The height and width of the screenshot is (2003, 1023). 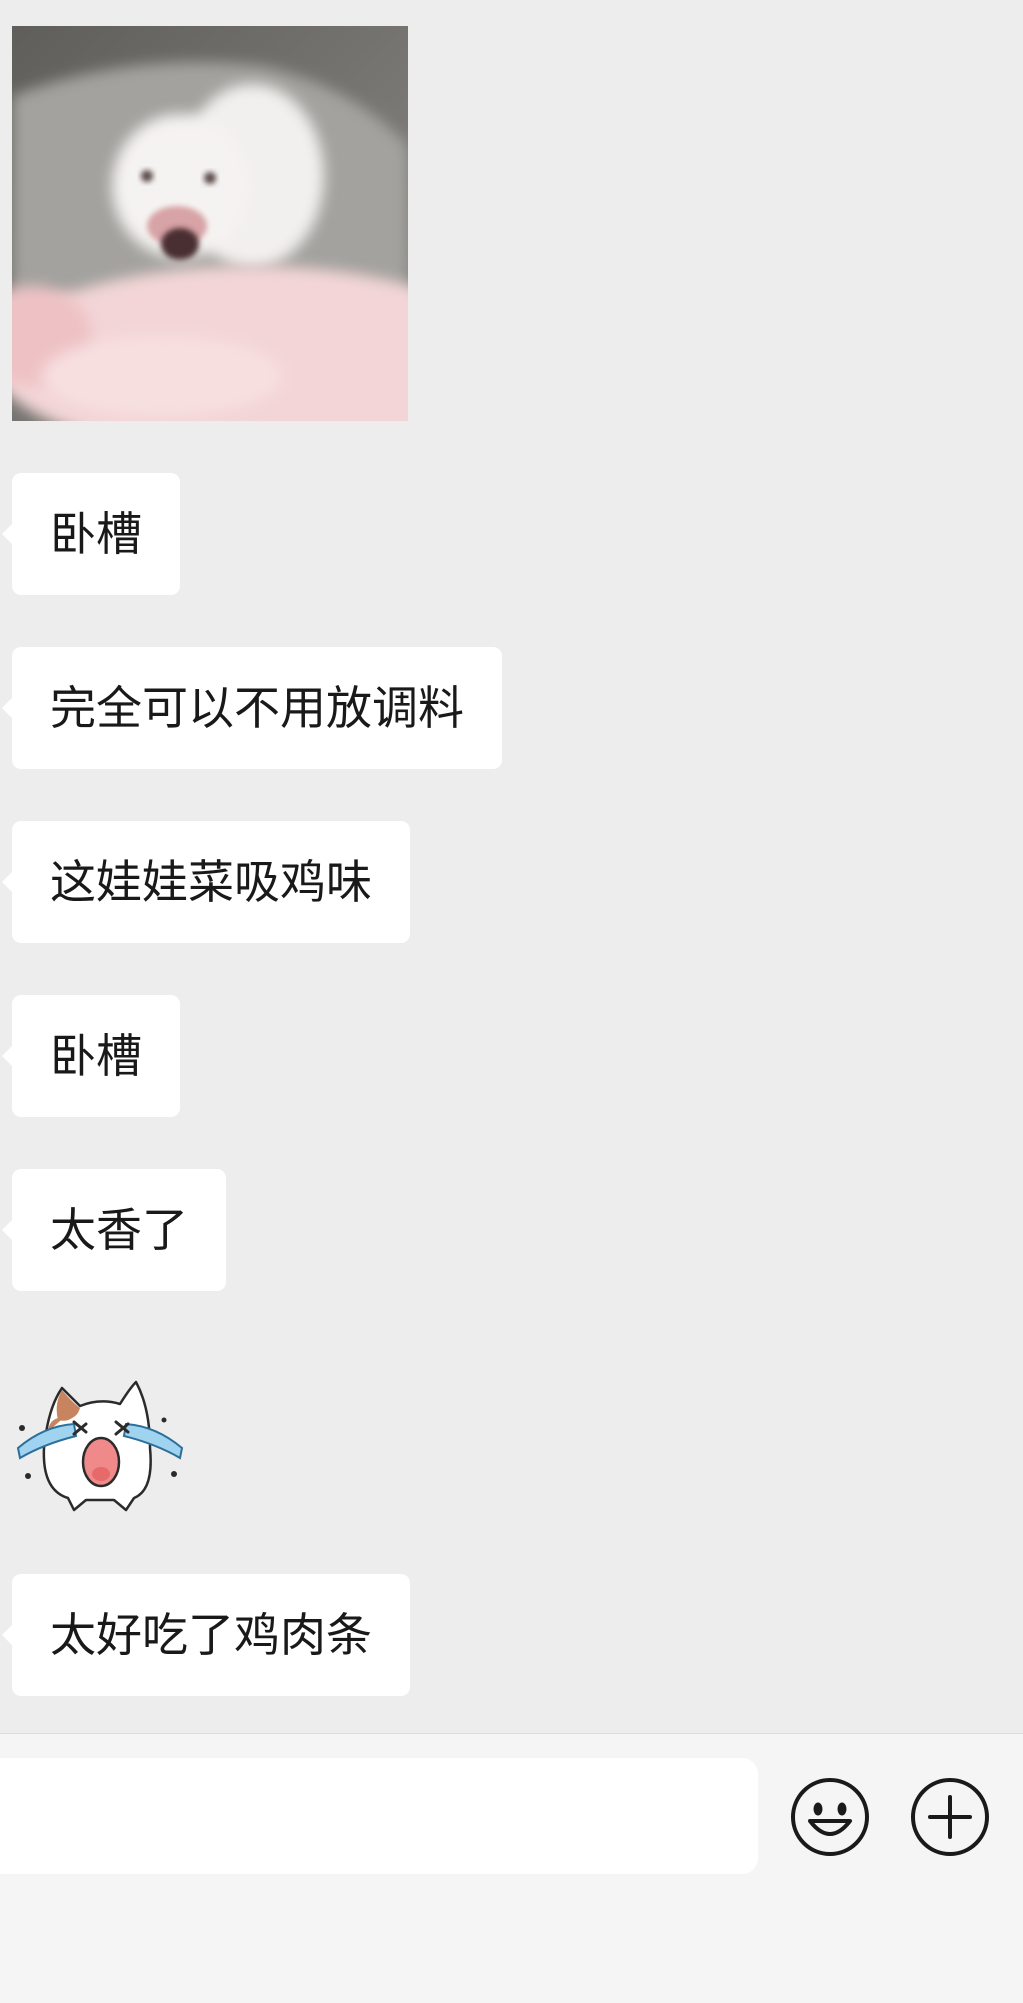 What do you see at coordinates (257, 708) in the screenshot?
I see `message-text: 完全可以不用放调料` at bounding box center [257, 708].